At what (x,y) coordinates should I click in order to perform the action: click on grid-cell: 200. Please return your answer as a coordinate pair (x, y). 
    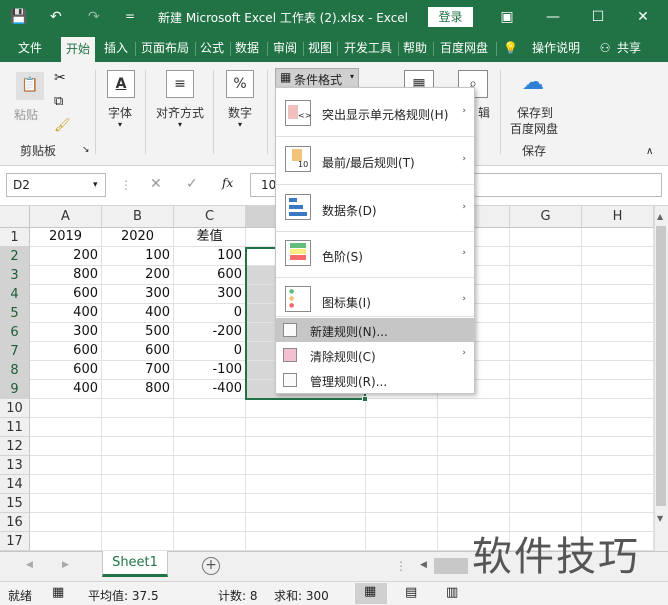
    Looking at the image, I should click on (138, 275).